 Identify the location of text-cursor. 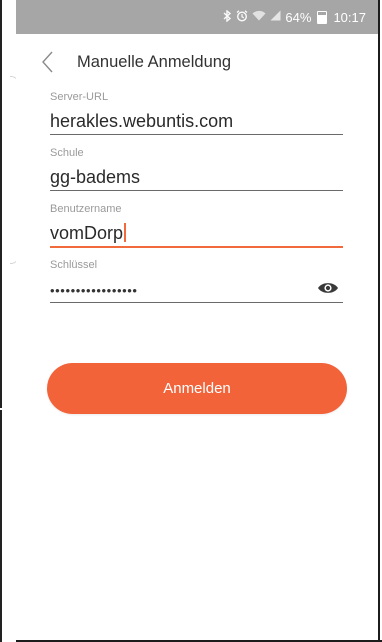
(125, 232).